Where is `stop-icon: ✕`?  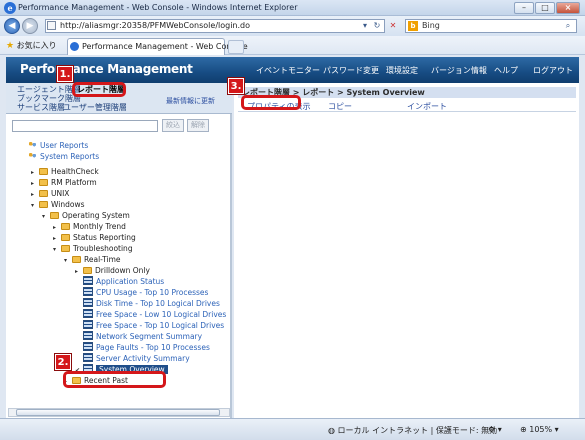 stop-icon: ✕ is located at coordinates (393, 26).